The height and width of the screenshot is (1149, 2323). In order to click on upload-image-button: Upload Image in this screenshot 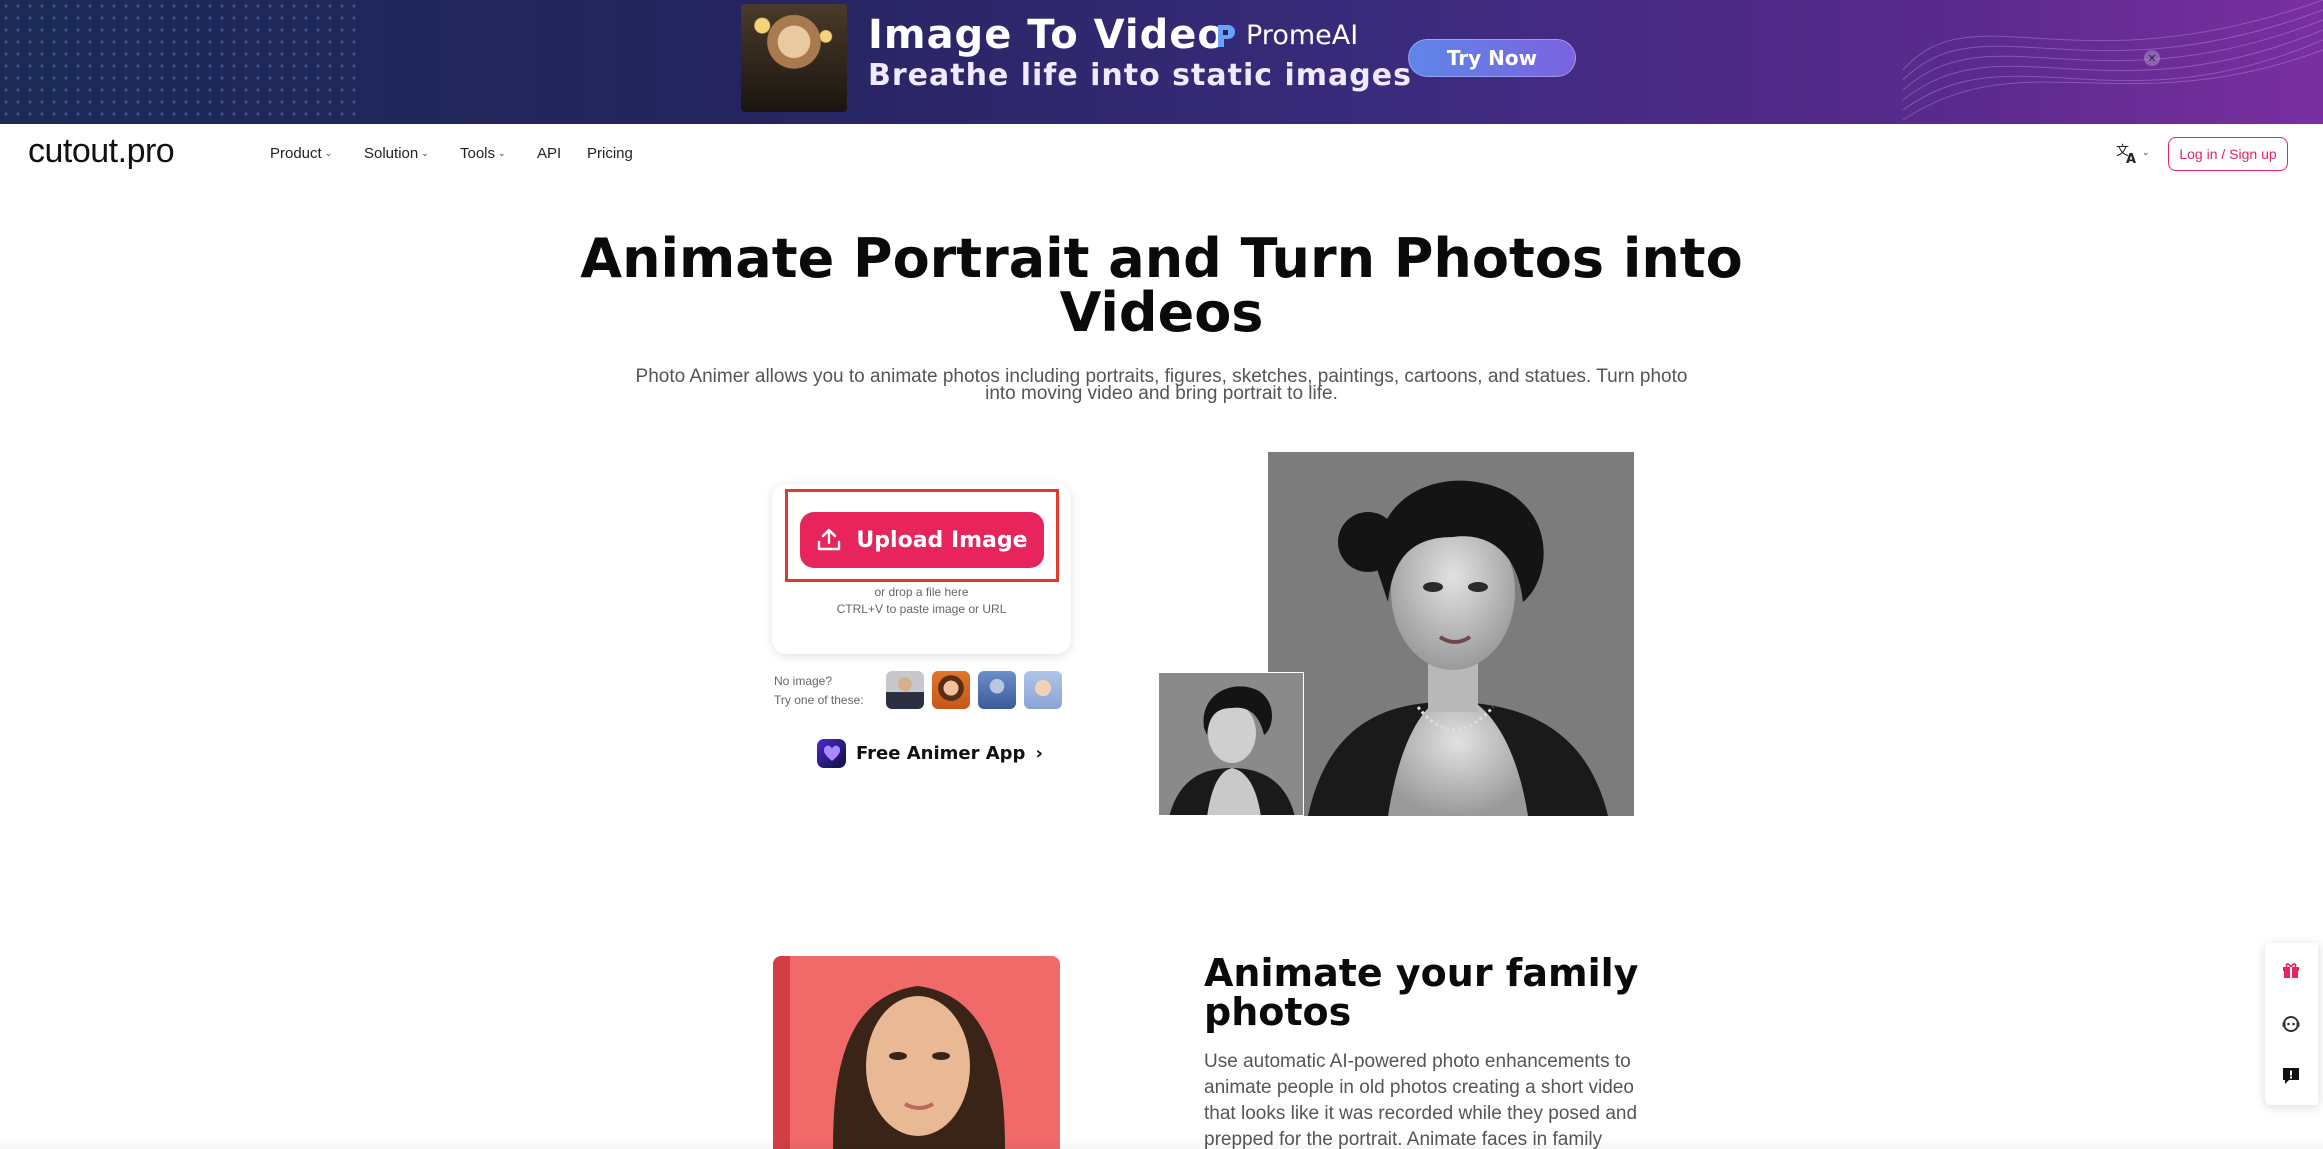, I will do `click(922, 540)`.